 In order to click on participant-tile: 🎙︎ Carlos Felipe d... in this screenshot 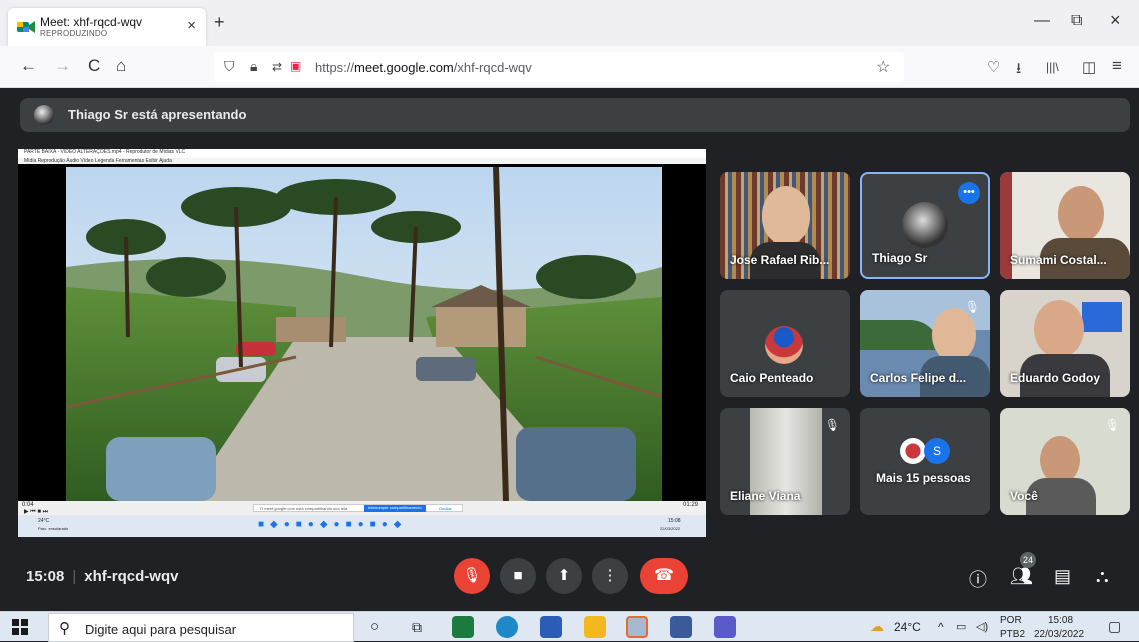, I will do `click(925, 343)`.